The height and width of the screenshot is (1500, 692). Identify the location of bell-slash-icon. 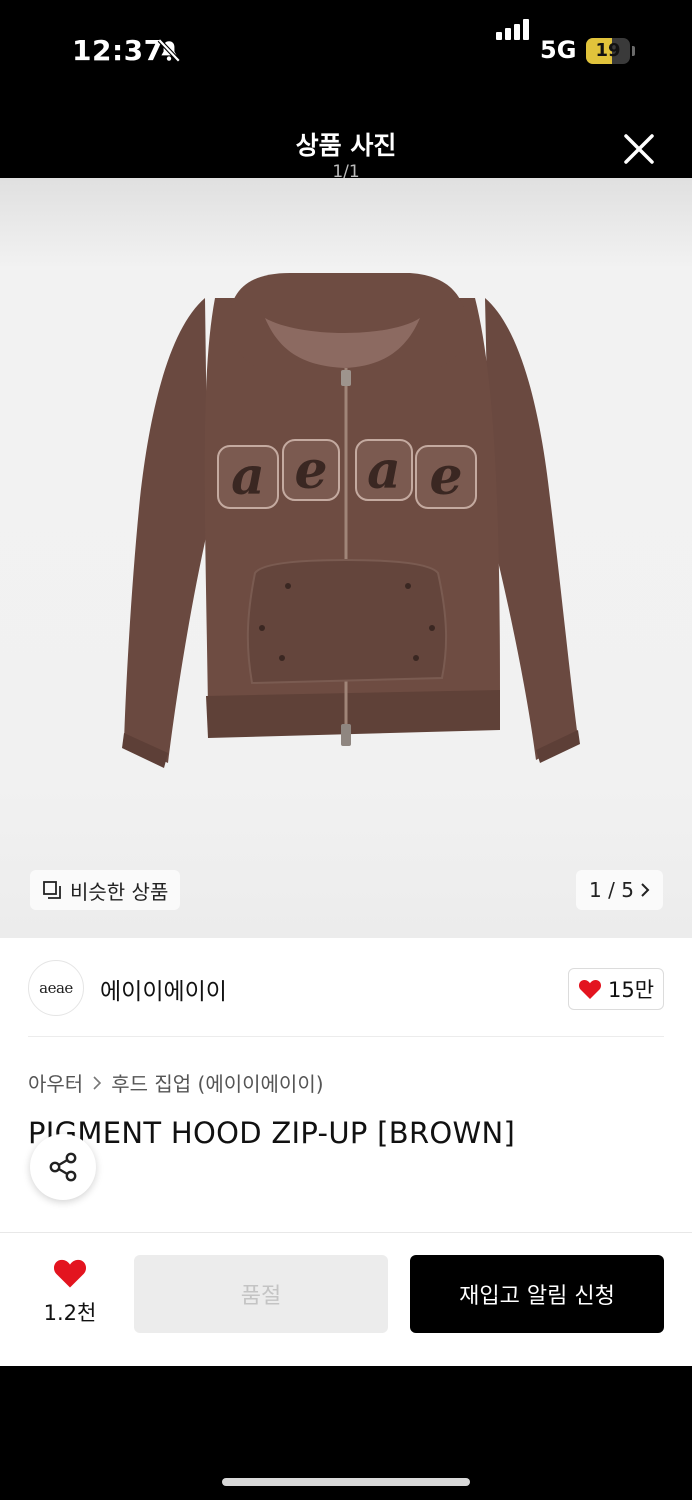
(169, 50).